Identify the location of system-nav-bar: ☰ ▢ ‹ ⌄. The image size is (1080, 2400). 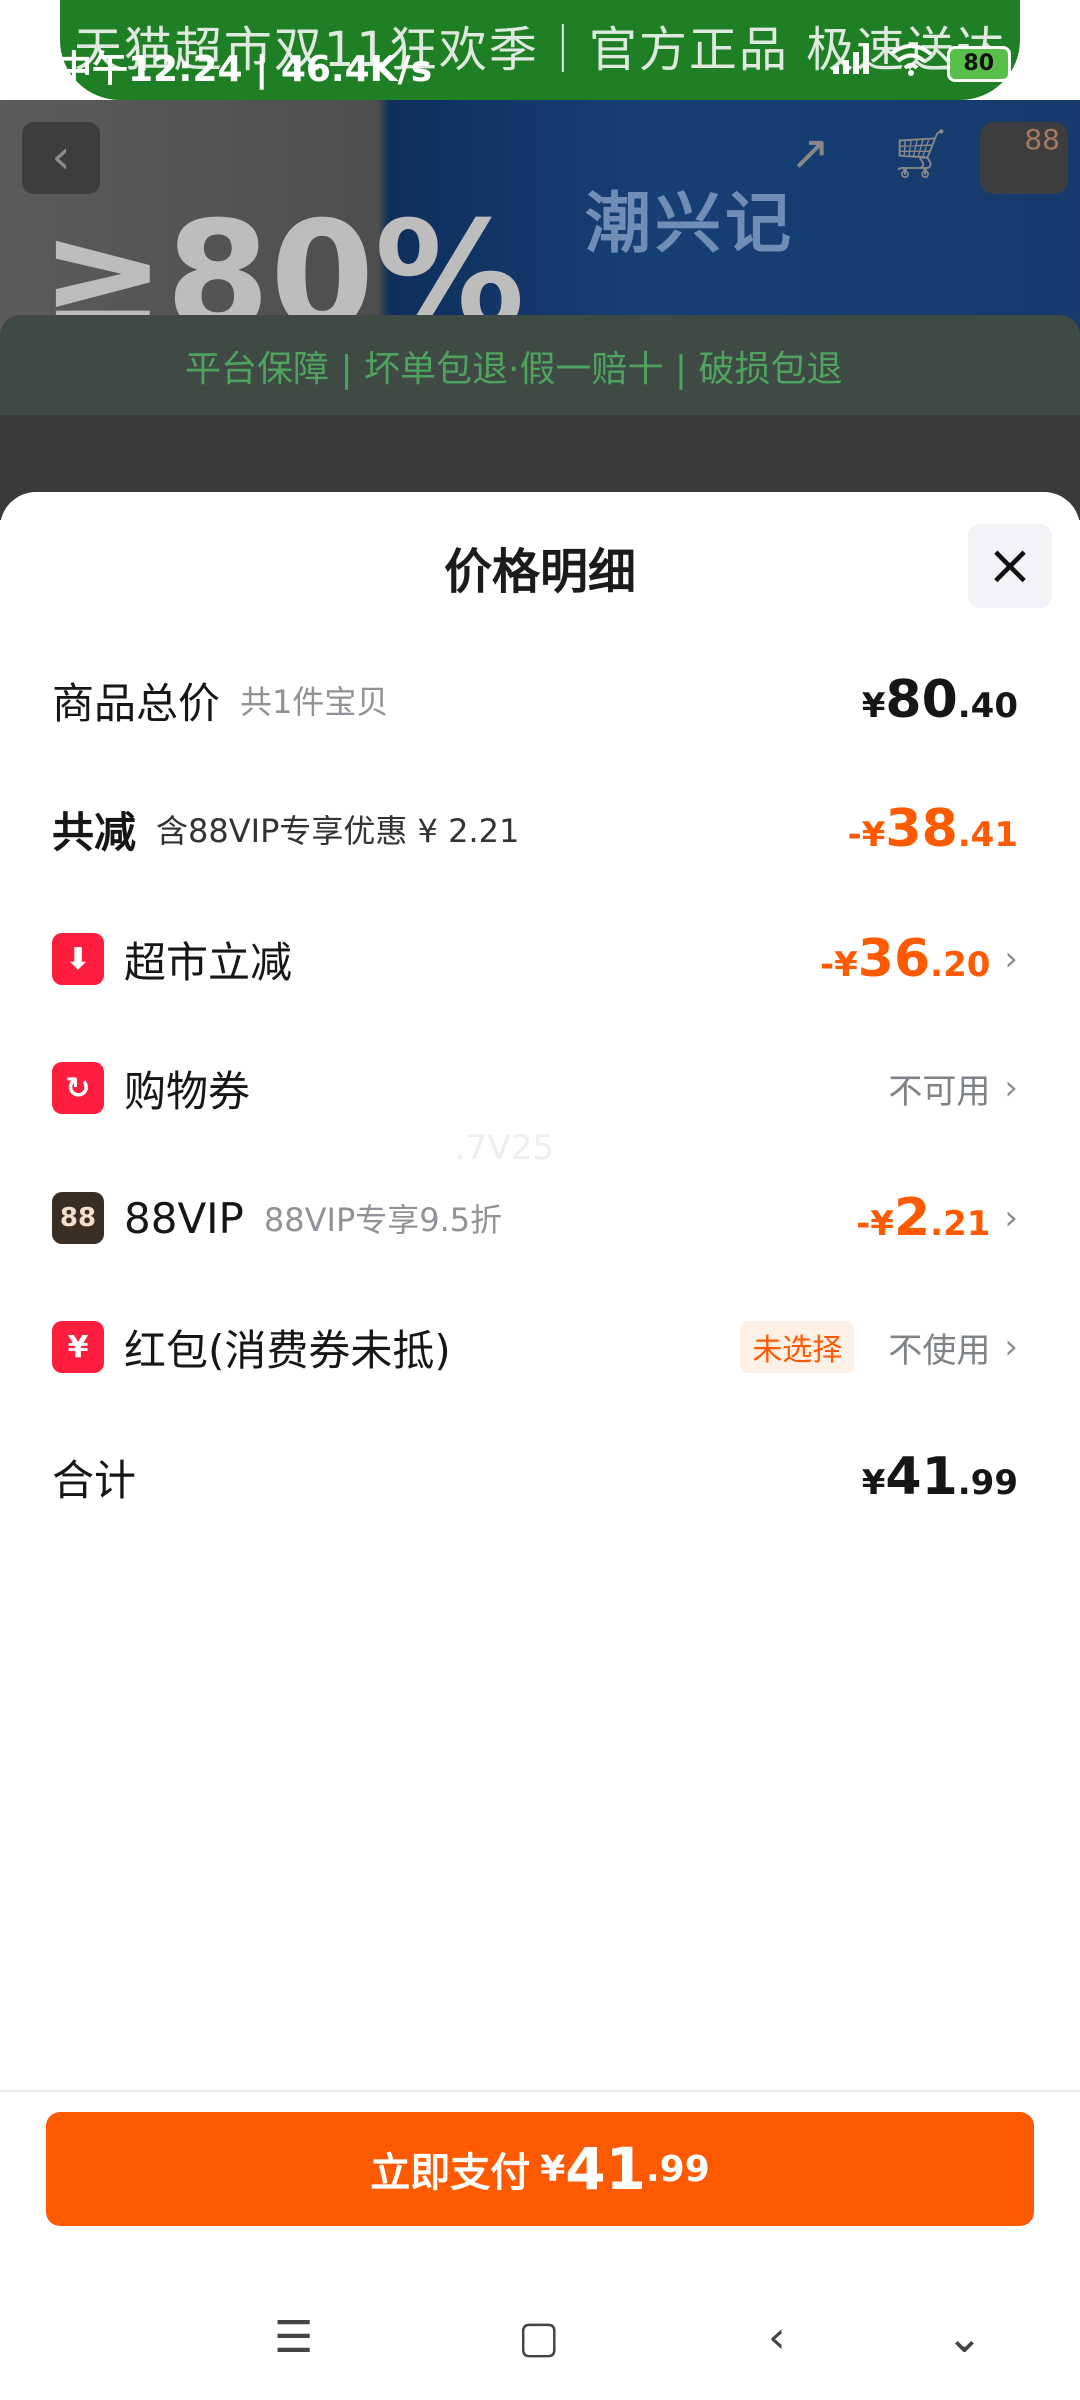
(540, 2335).